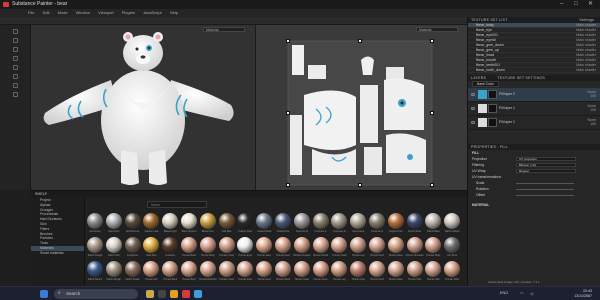 The image size is (600, 300). Describe the element at coordinates (478, 78) in the screenshot. I see `tab-layers: LAYERS` at that location.